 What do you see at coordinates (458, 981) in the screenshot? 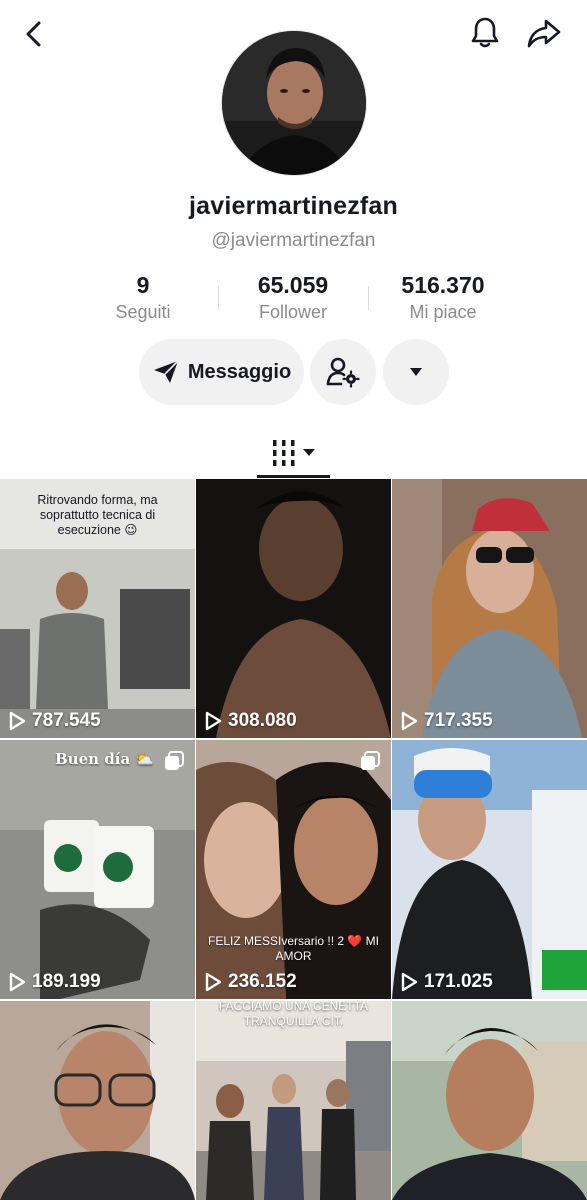
I see `view-count-text: 171.025` at bounding box center [458, 981].